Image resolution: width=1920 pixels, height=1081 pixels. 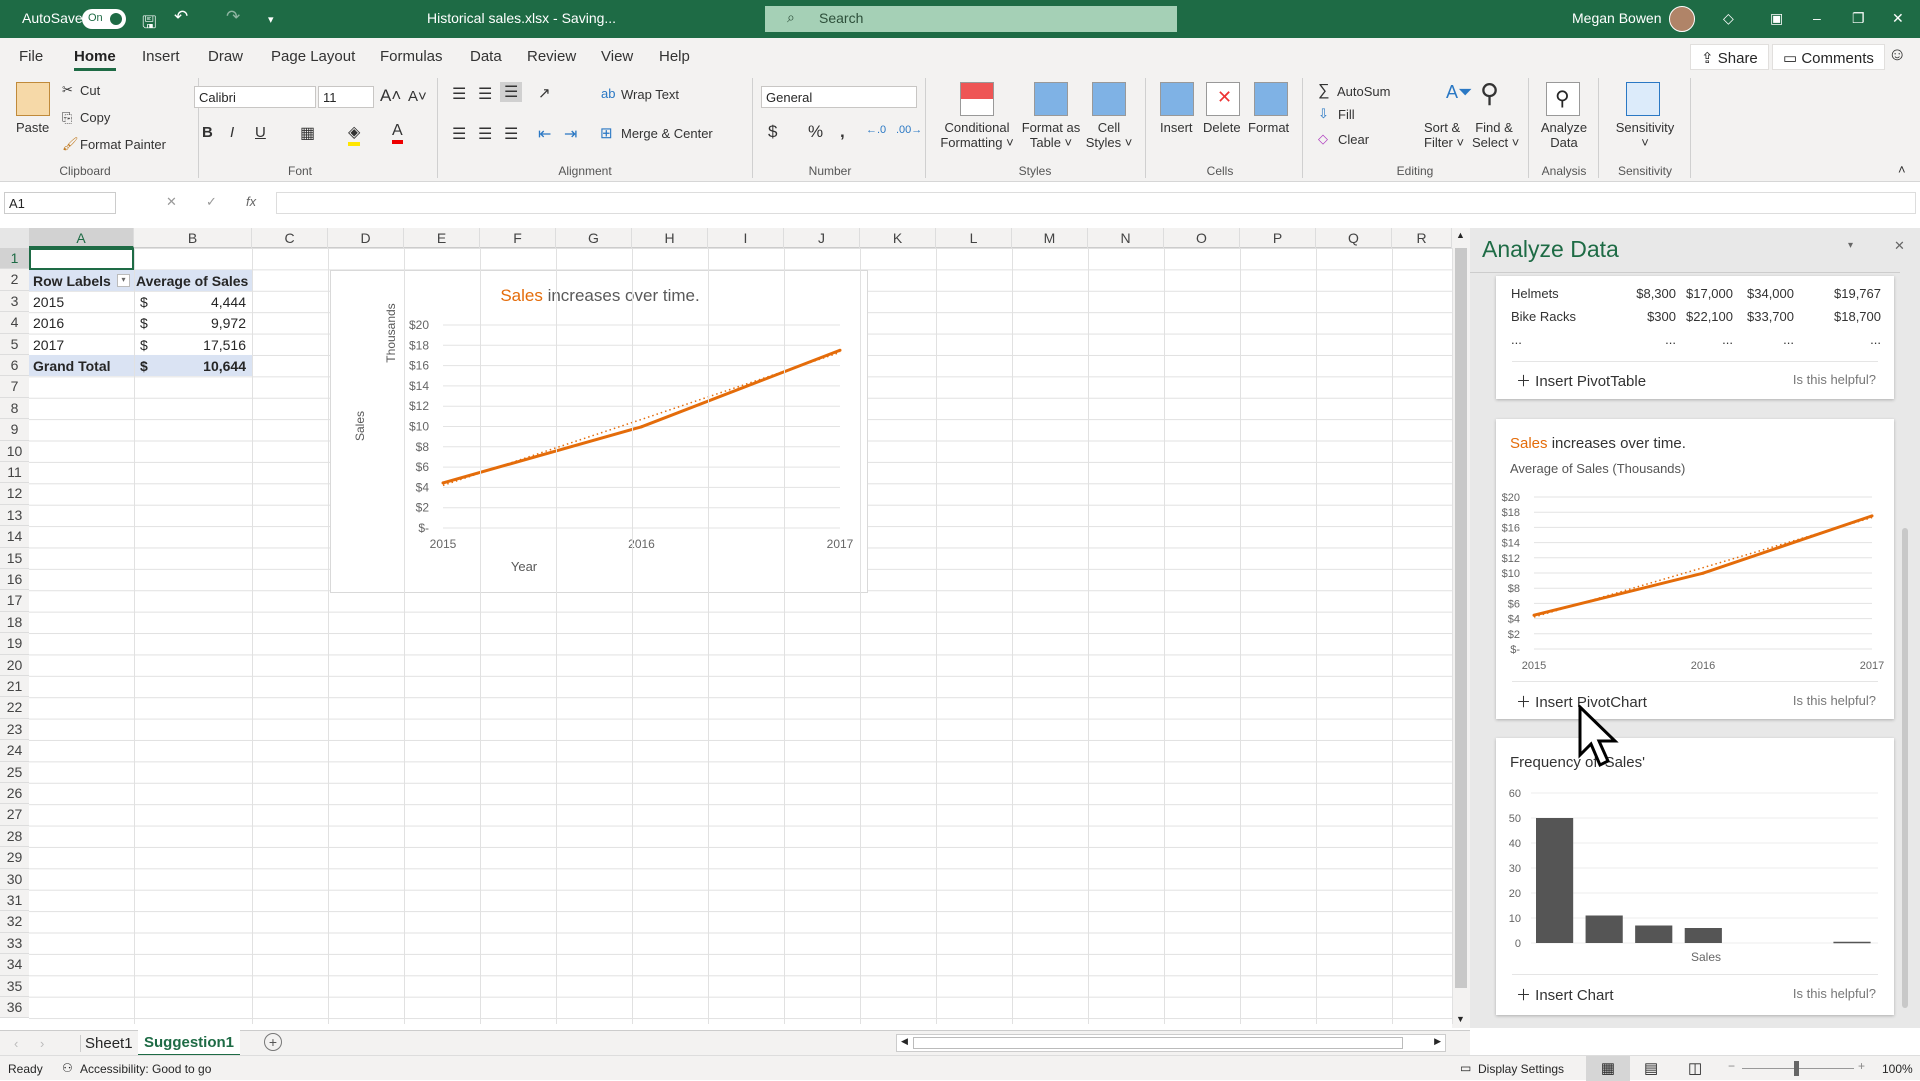 What do you see at coordinates (255, 97) in the screenshot?
I see `font-name-dropdown: Calibri` at bounding box center [255, 97].